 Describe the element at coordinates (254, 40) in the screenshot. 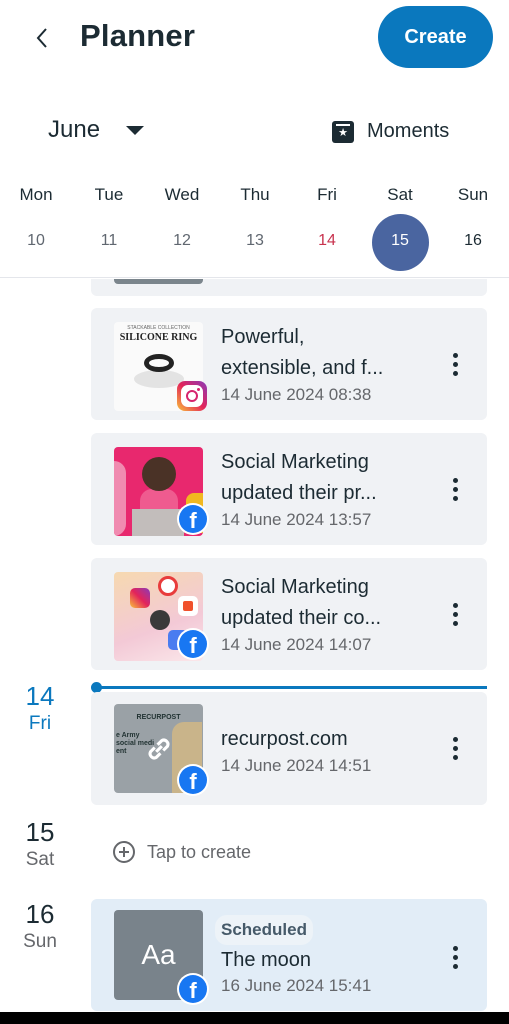

I see `app-header: Planner Create` at that location.